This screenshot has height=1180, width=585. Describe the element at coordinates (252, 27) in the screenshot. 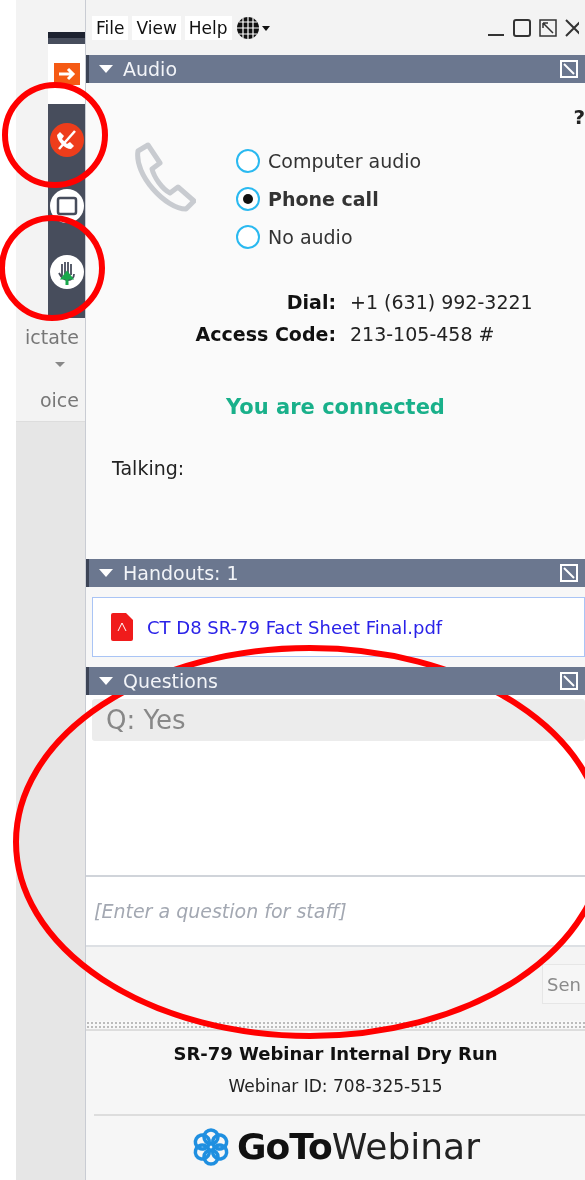

I see `globe-icon` at that location.